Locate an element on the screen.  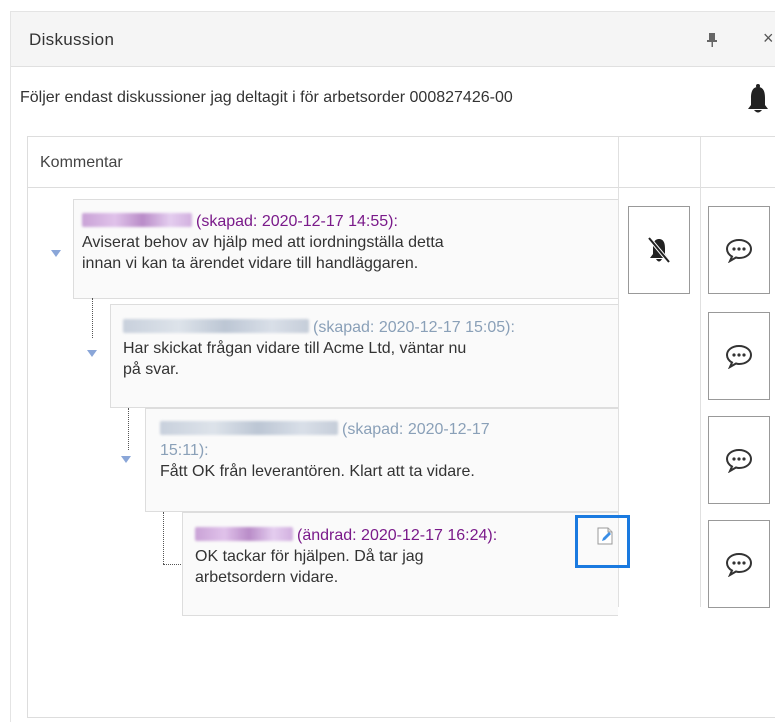
comment-timestamp: (skapad: 2020-12-17 is located at coordinates (416, 429).